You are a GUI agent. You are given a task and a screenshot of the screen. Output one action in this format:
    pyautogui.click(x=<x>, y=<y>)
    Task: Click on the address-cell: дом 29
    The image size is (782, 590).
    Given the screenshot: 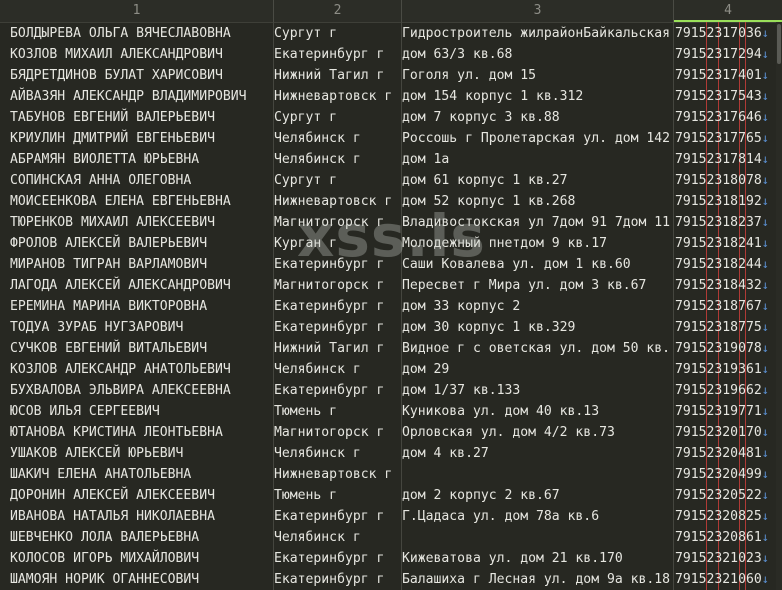 What is the action you would take?
    pyautogui.click(x=538, y=369)
    